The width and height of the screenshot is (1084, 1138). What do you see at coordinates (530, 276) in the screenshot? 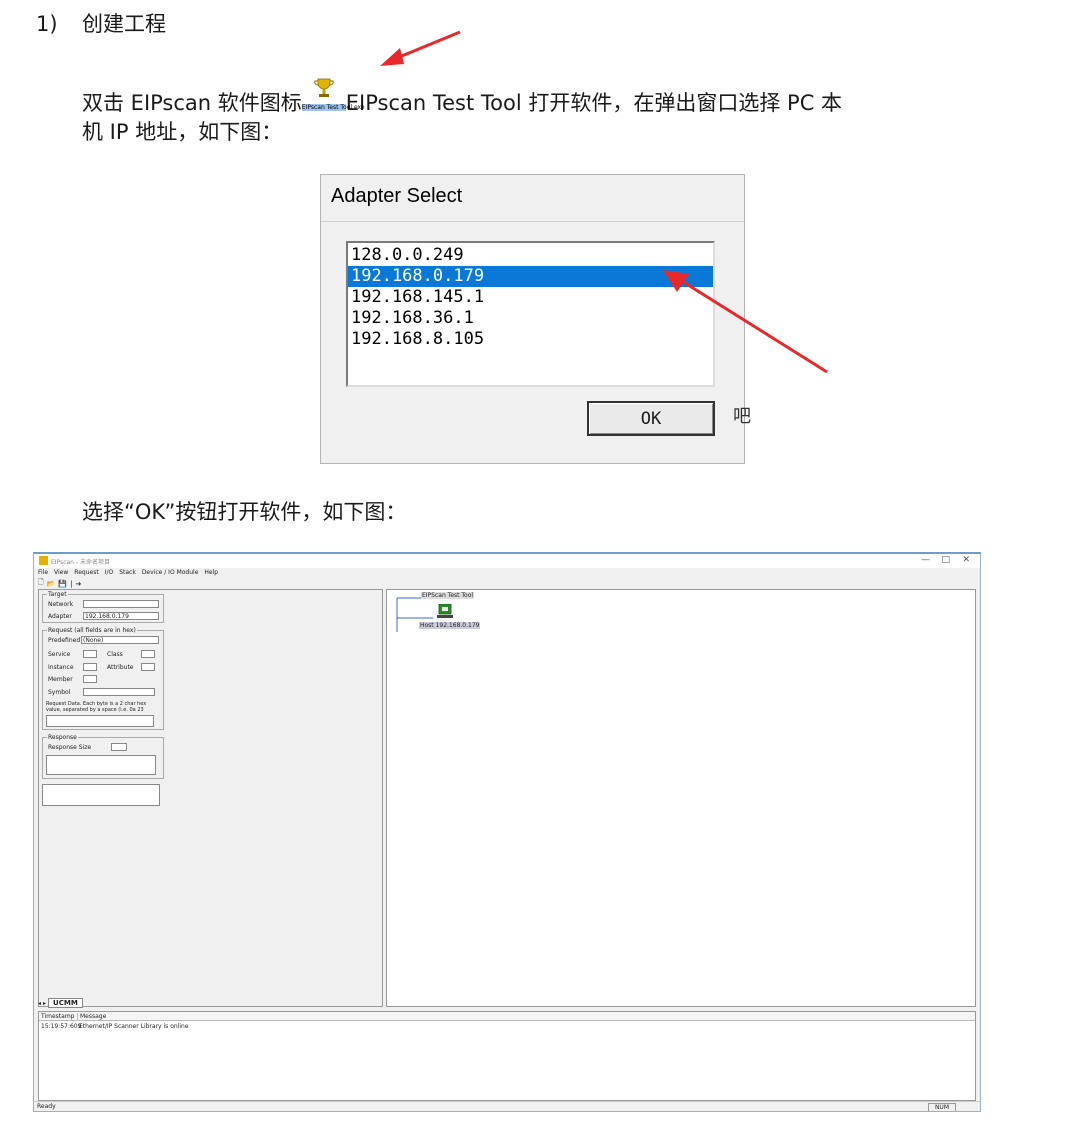
I see `adapter-option-selected: 192.168.0.179` at bounding box center [530, 276].